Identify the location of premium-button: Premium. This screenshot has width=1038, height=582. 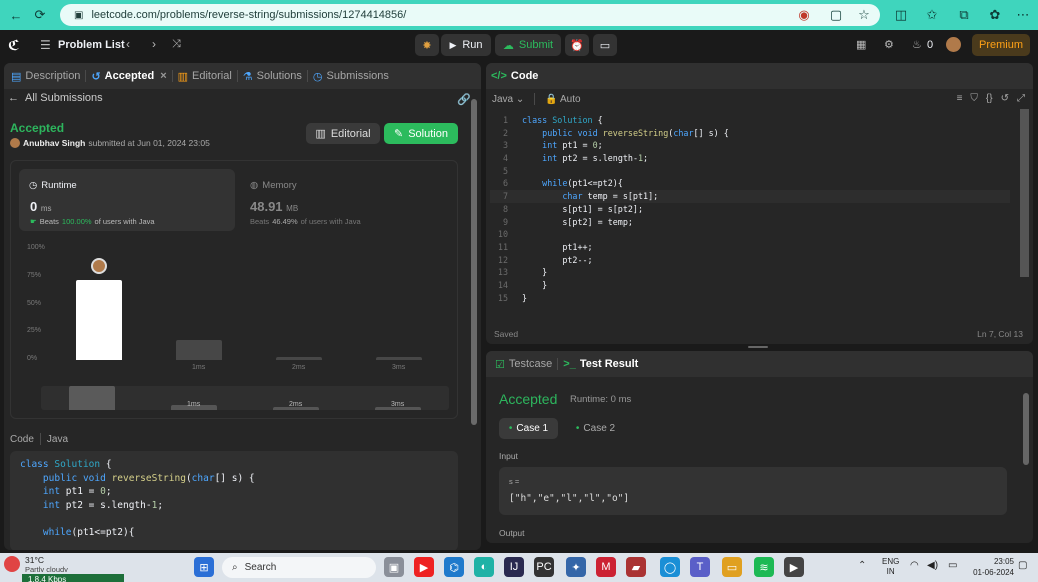
(1001, 45).